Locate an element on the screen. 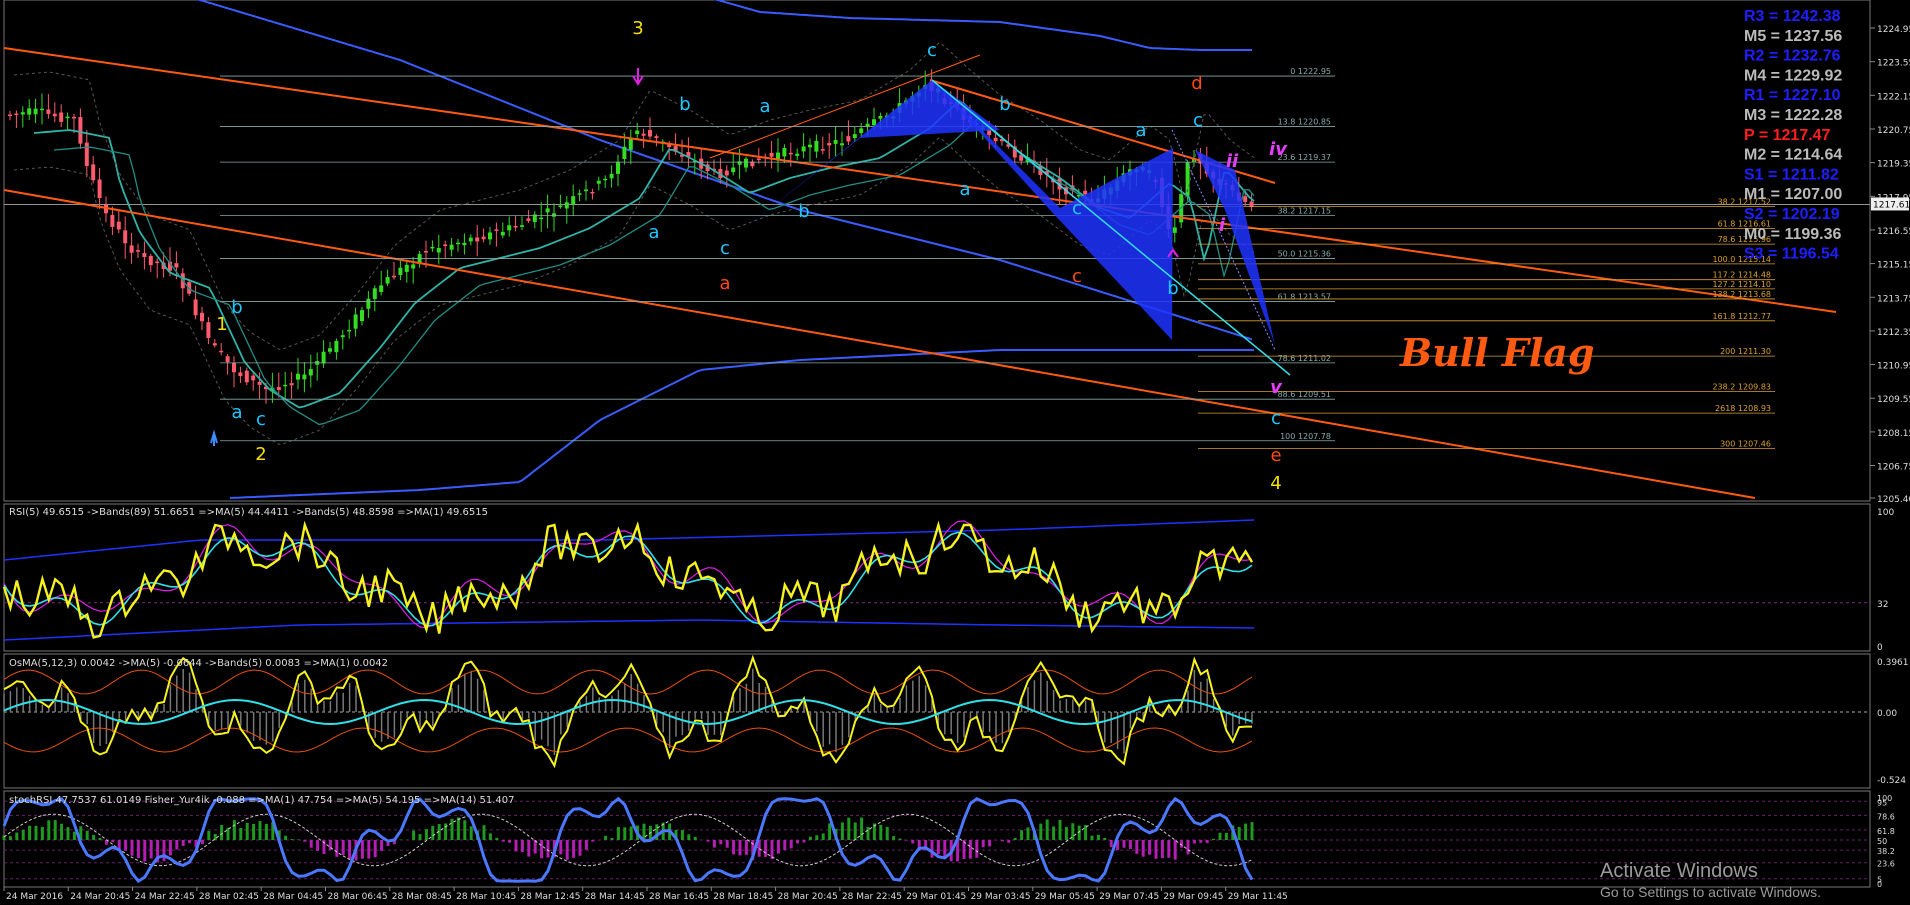 Image resolution: width=1910 pixels, height=905 pixels. wave-label: 4 is located at coordinates (1275, 483).